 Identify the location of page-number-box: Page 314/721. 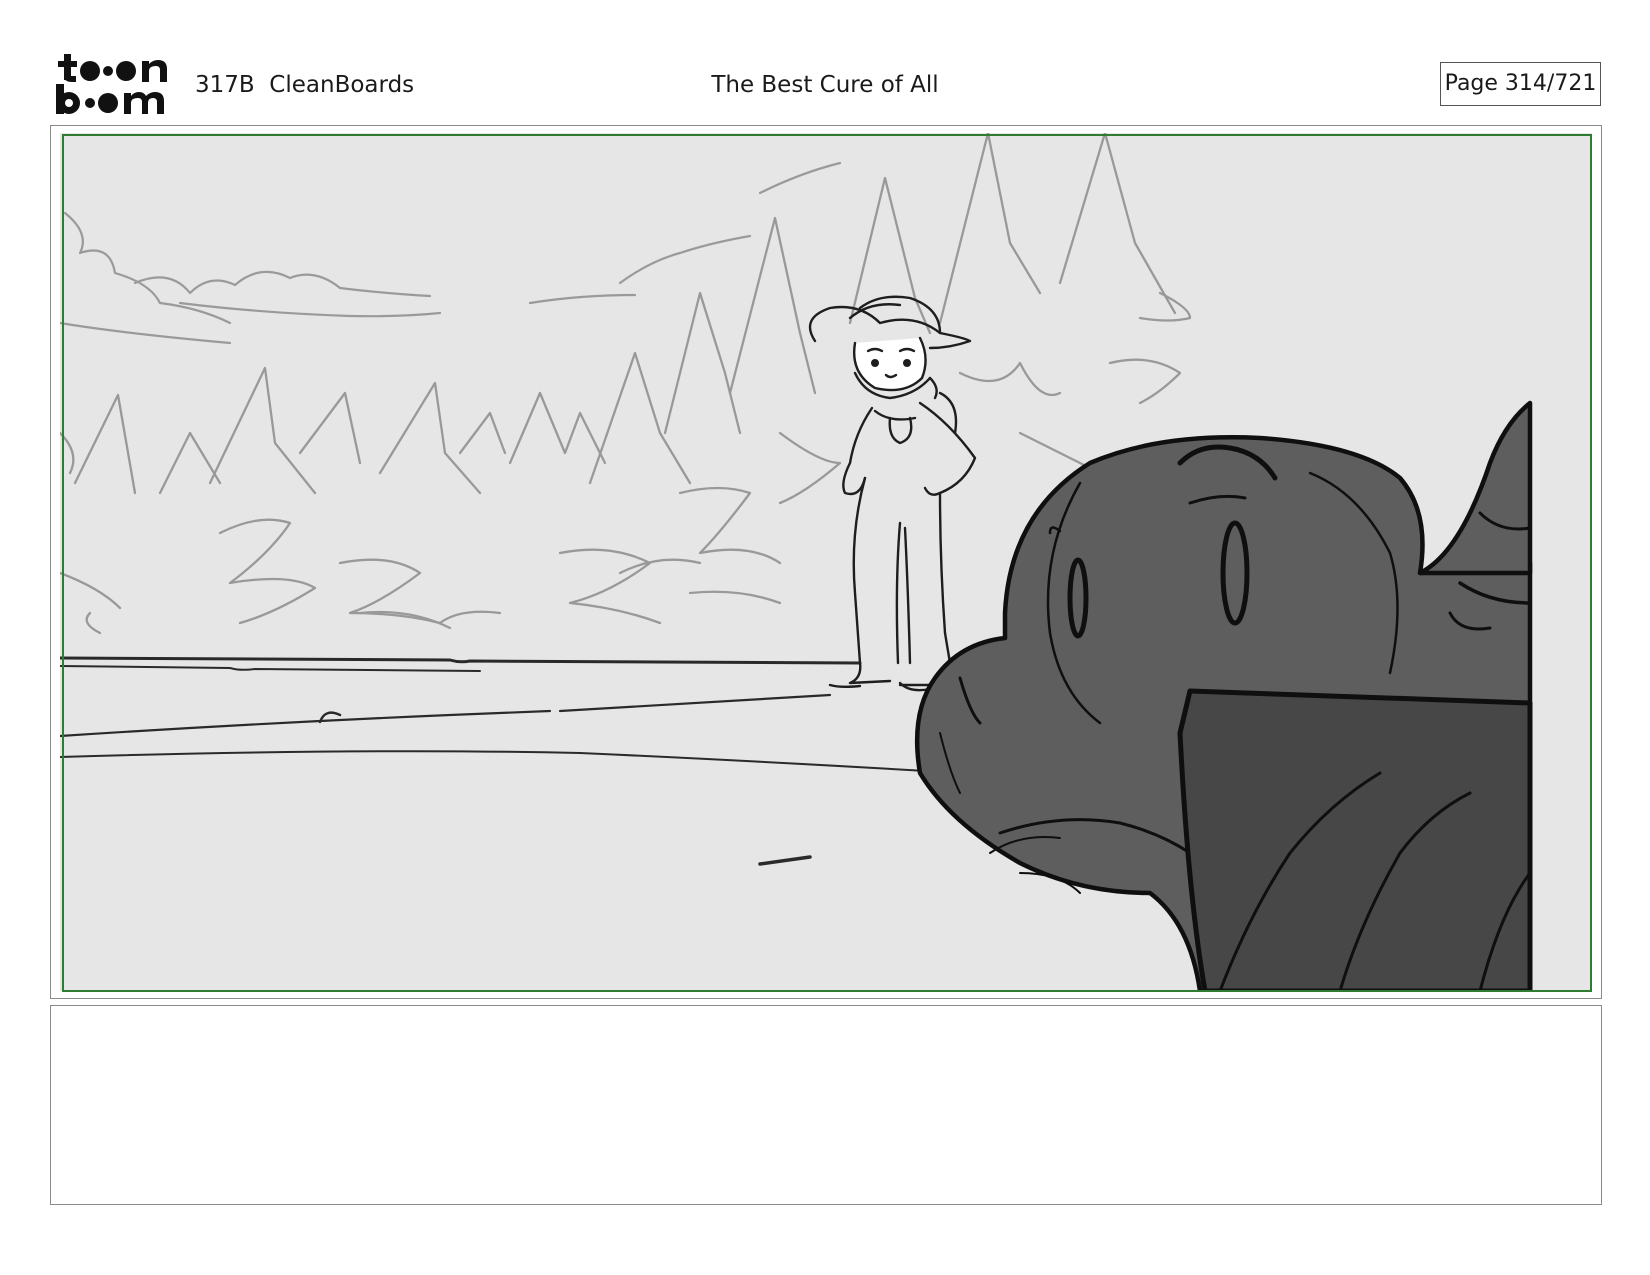
(1520, 84).